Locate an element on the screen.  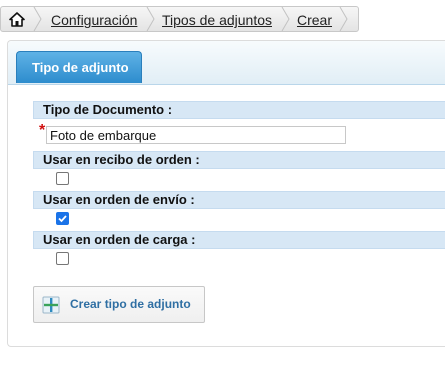
breadcrumb-crear: Crear is located at coordinates (314, 19).